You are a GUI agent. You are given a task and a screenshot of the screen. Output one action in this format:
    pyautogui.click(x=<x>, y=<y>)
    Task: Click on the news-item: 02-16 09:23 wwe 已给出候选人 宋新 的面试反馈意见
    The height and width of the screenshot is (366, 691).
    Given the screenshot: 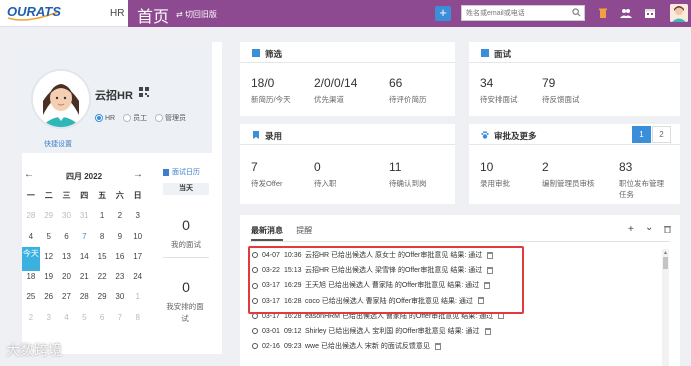 What is the action you would take?
    pyautogui.click(x=456, y=346)
    